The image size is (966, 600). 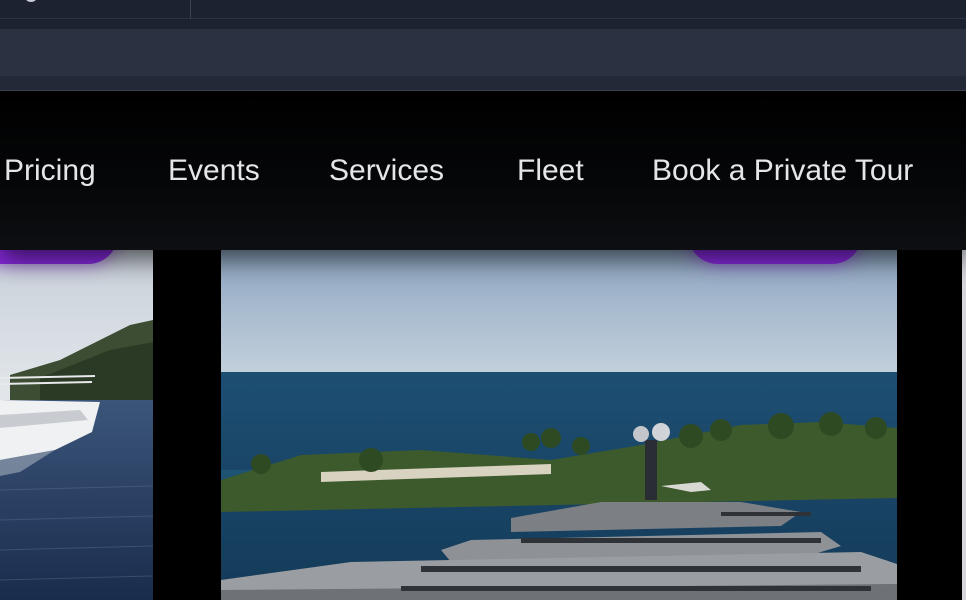 I want to click on browser-toolbar, so click(x=483, y=24).